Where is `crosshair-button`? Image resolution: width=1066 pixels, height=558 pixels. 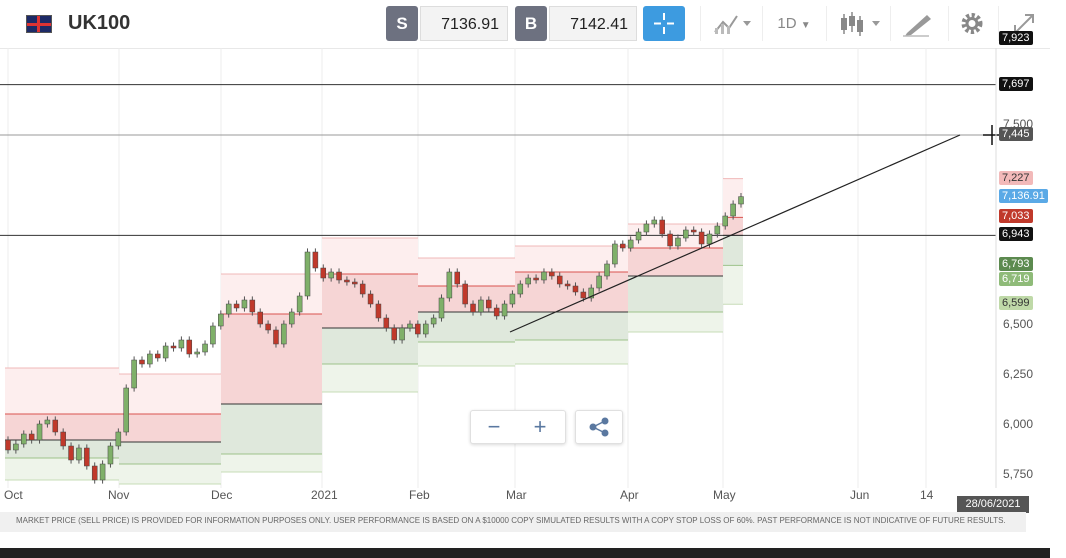 crosshair-button is located at coordinates (664, 23).